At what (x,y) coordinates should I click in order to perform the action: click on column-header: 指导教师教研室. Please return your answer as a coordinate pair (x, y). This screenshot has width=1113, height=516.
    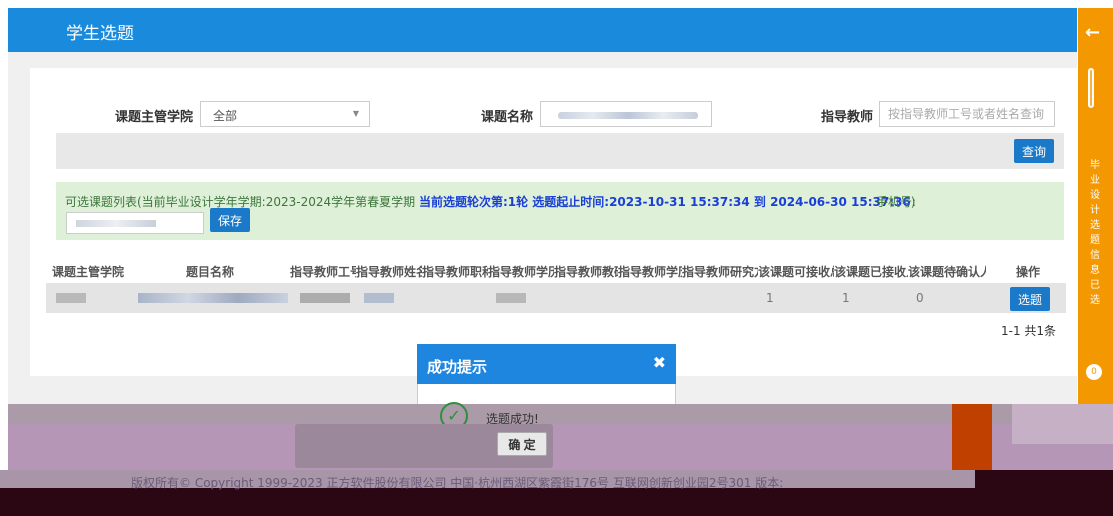
    Looking at the image, I should click on (586, 272).